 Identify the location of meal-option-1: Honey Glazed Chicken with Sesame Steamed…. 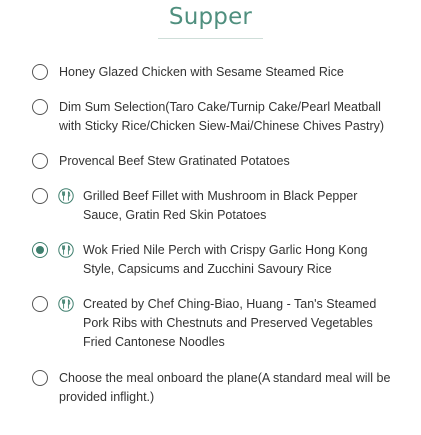
(222, 73).